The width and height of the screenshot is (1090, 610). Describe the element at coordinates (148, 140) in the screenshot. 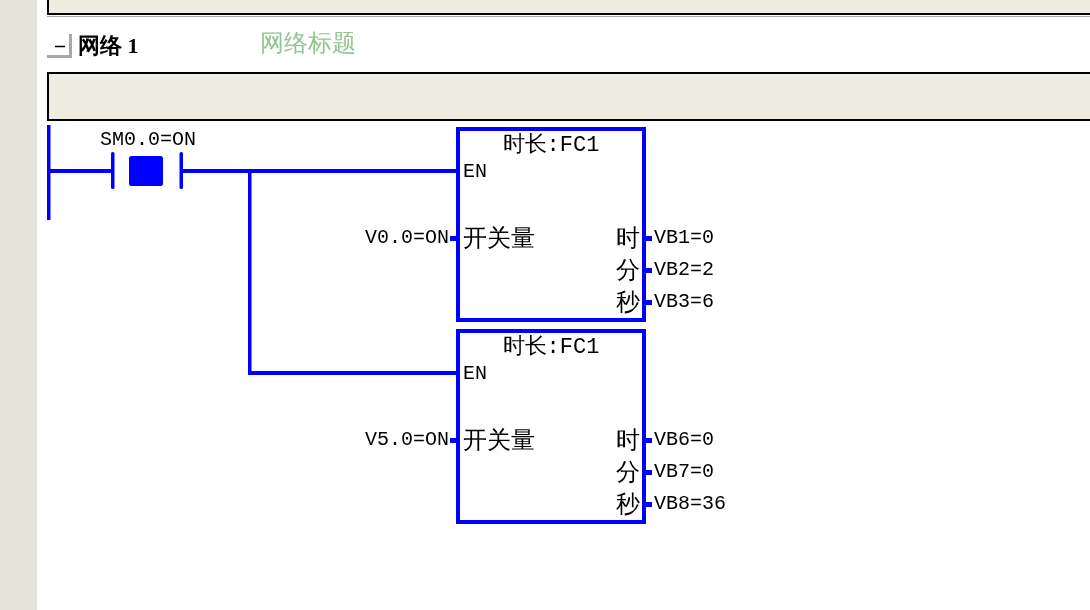

I see `contact-address: SM0.0=ON` at that location.